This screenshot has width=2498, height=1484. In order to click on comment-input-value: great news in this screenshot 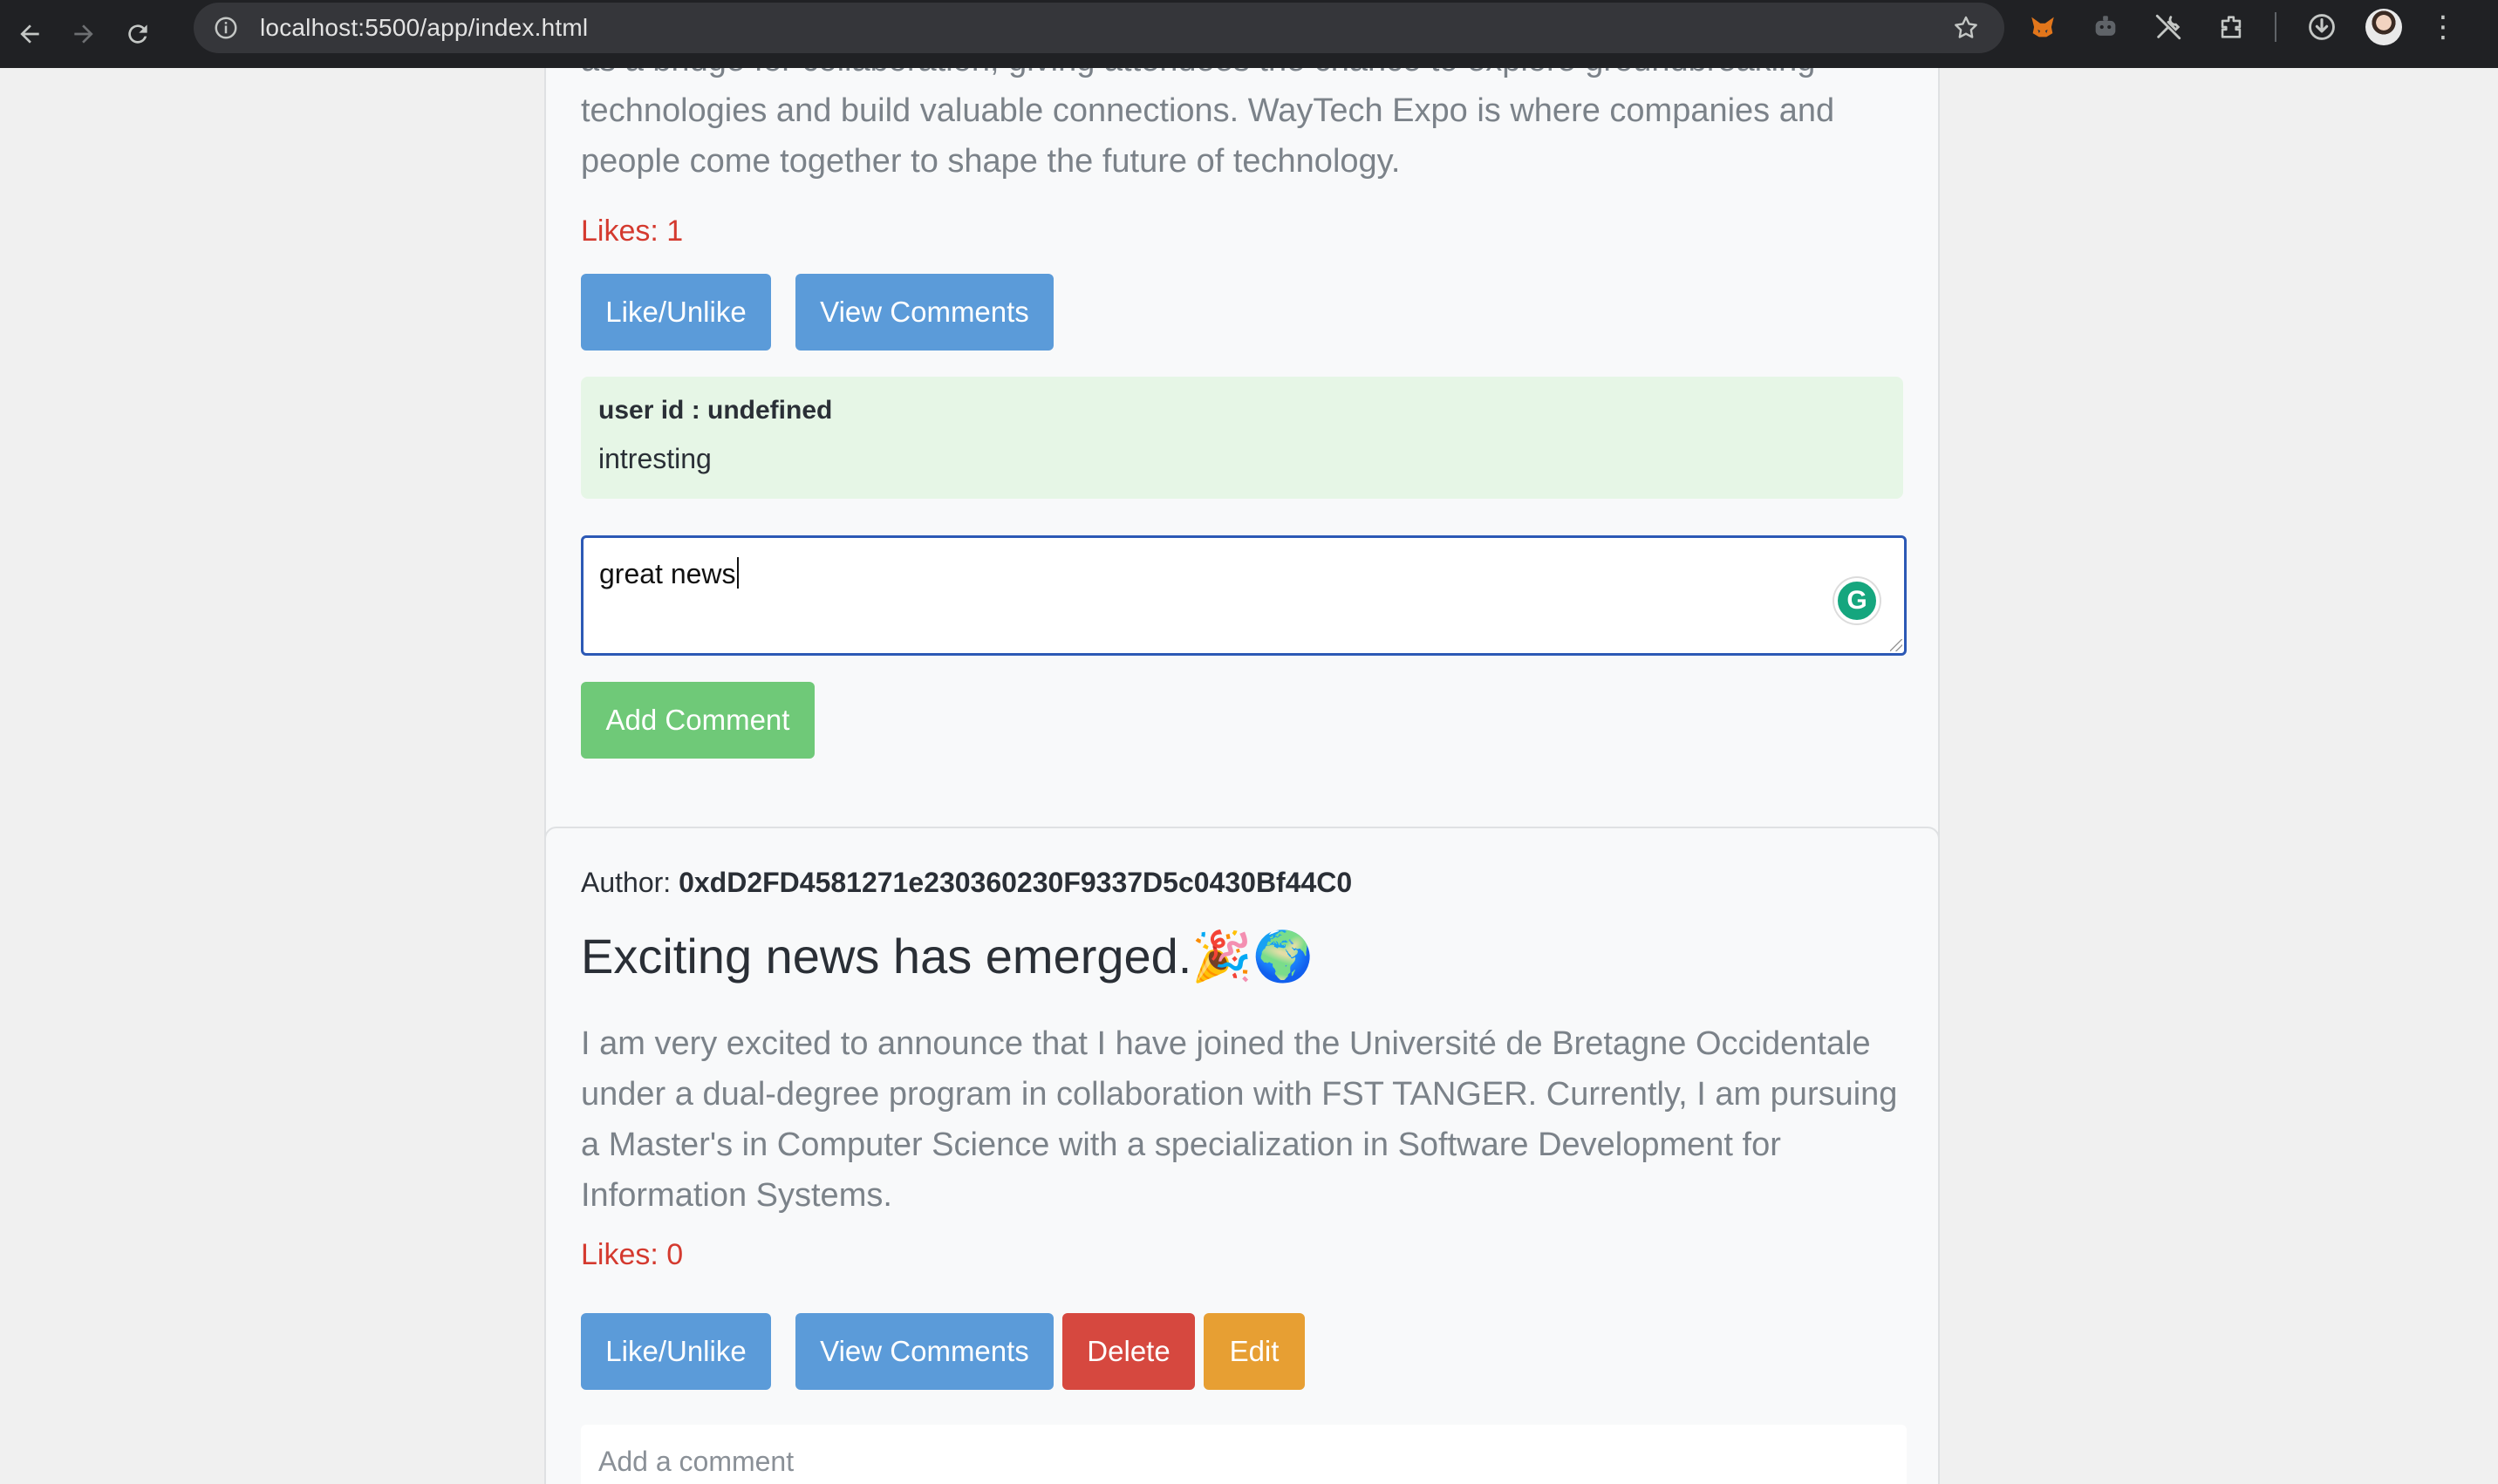, I will do `click(669, 573)`.